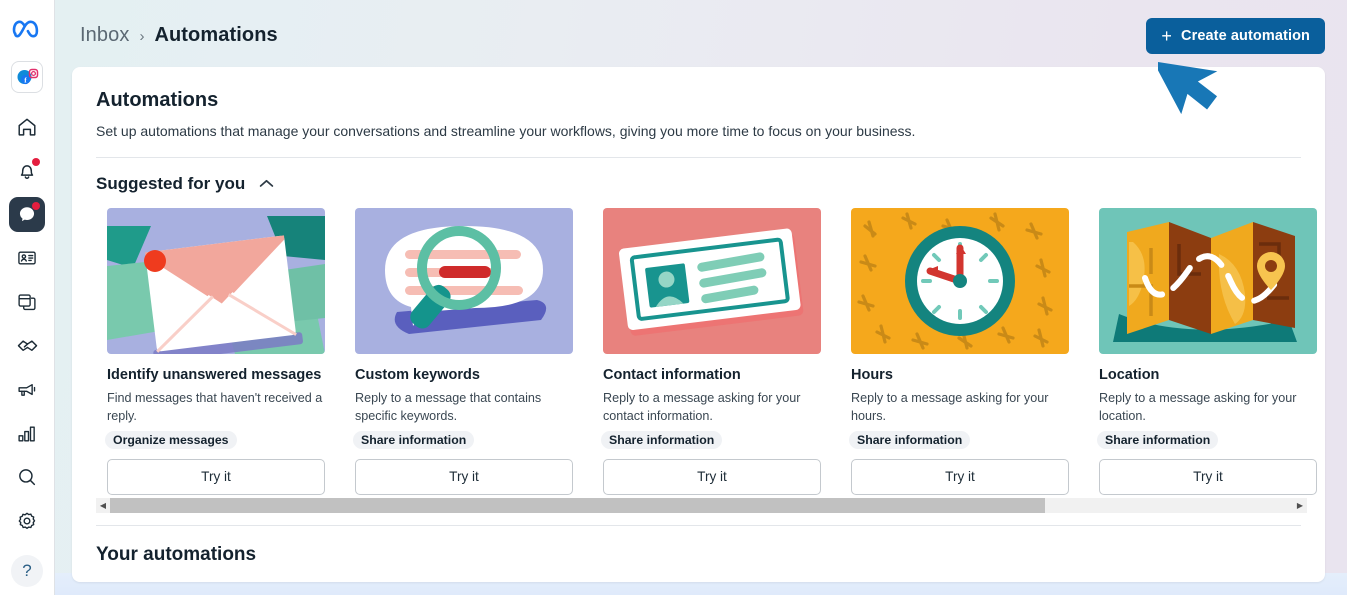 The height and width of the screenshot is (595, 1347). Describe the element at coordinates (712, 281) in the screenshot. I see `contact-card-illustration` at that location.